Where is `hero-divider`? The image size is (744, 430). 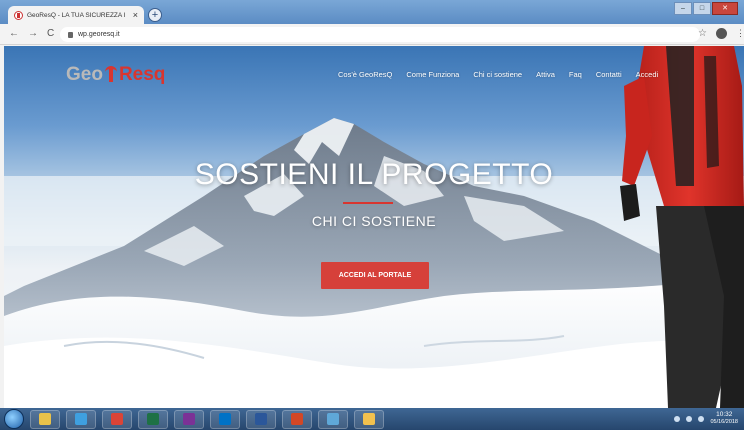 hero-divider is located at coordinates (368, 203).